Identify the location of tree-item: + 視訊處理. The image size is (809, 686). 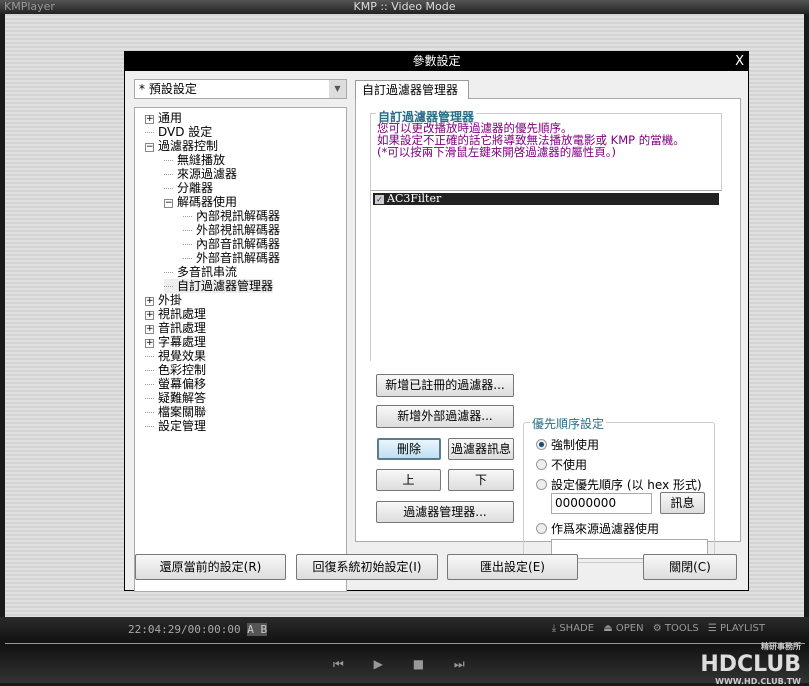
(175, 314).